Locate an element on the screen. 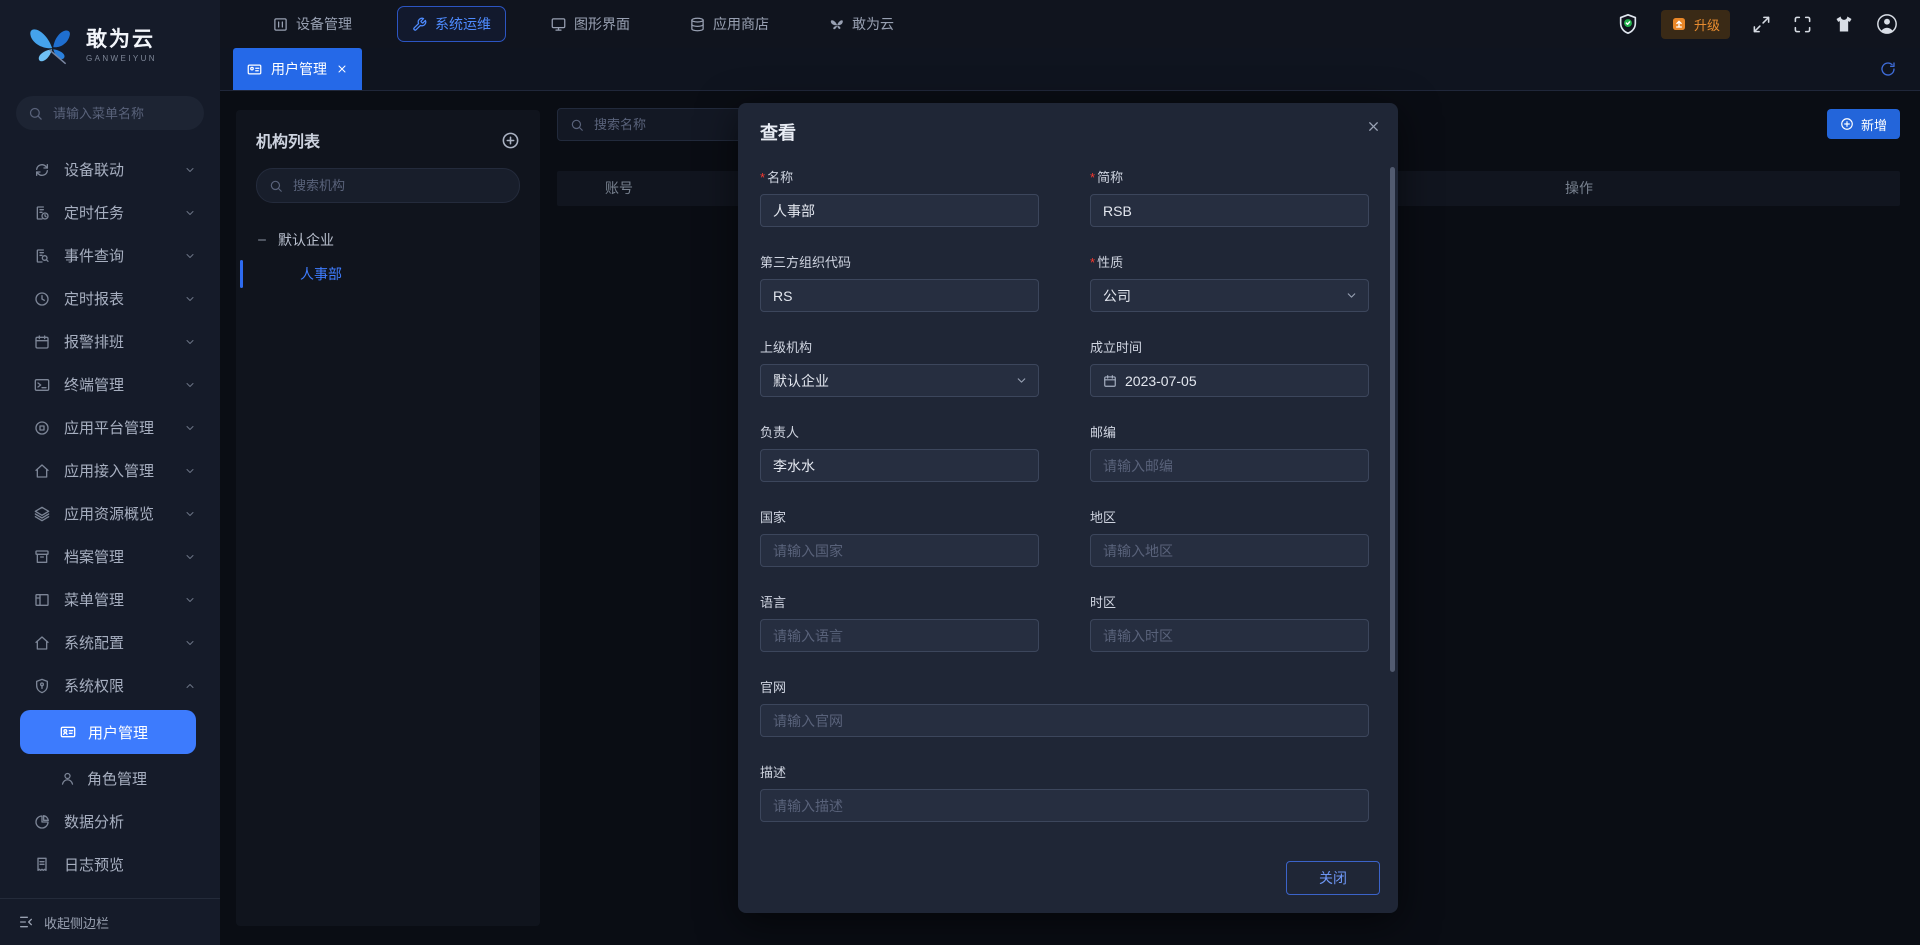  sidebar-item-device-linkage: 设备联动 is located at coordinates (110, 169).